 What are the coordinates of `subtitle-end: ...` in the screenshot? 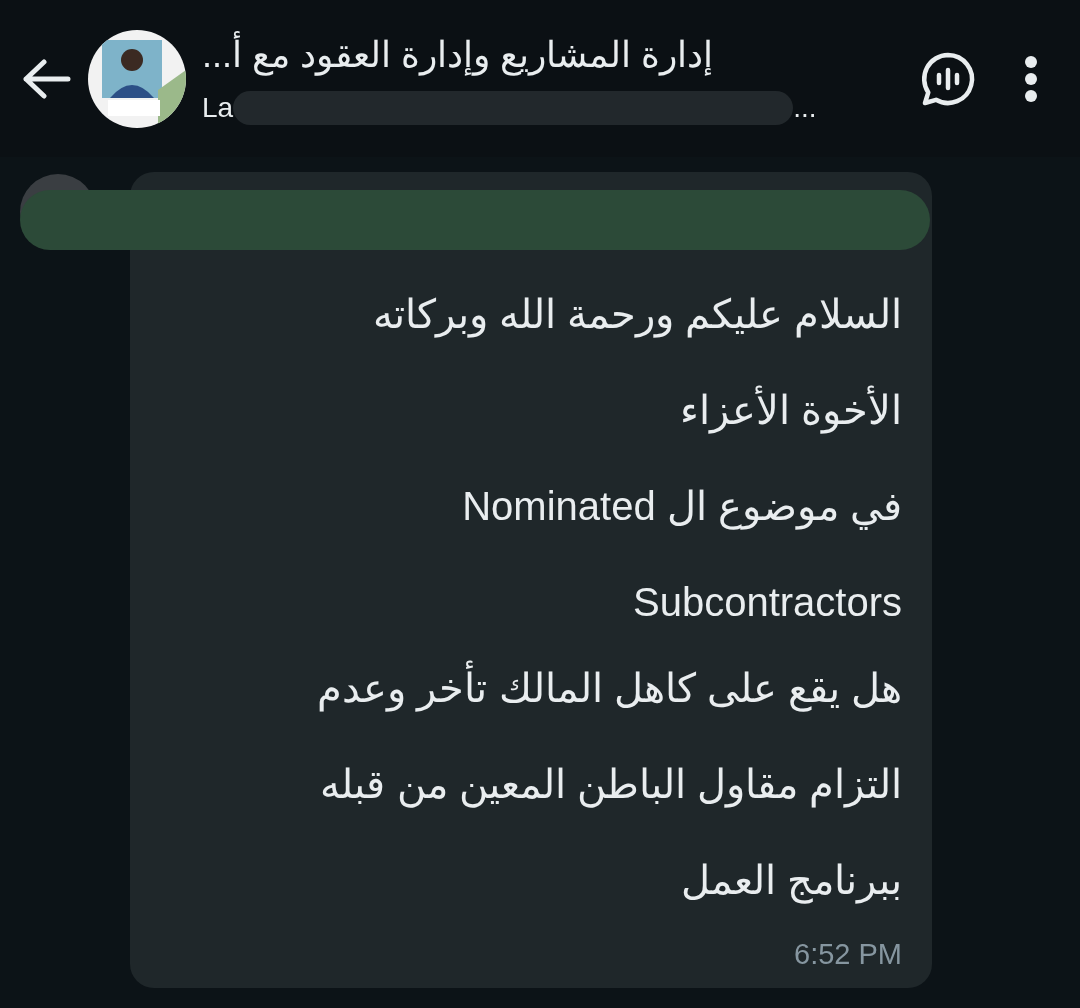 It's located at (805, 107).